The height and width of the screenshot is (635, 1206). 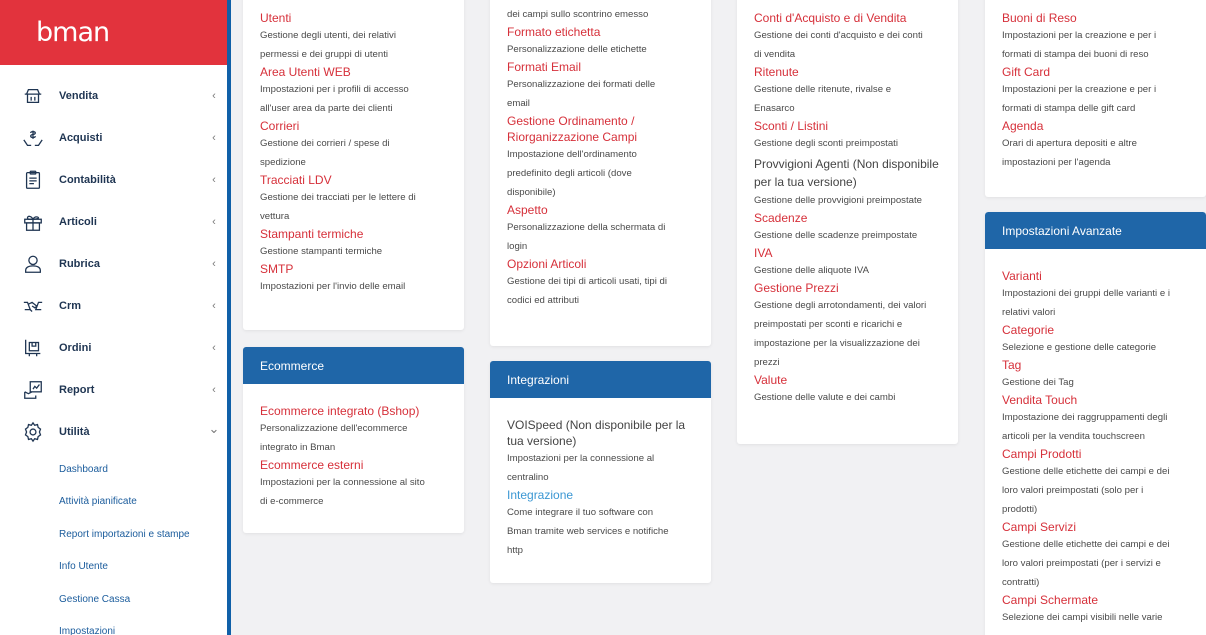 I want to click on nav-label: Contabilità, so click(x=87, y=180).